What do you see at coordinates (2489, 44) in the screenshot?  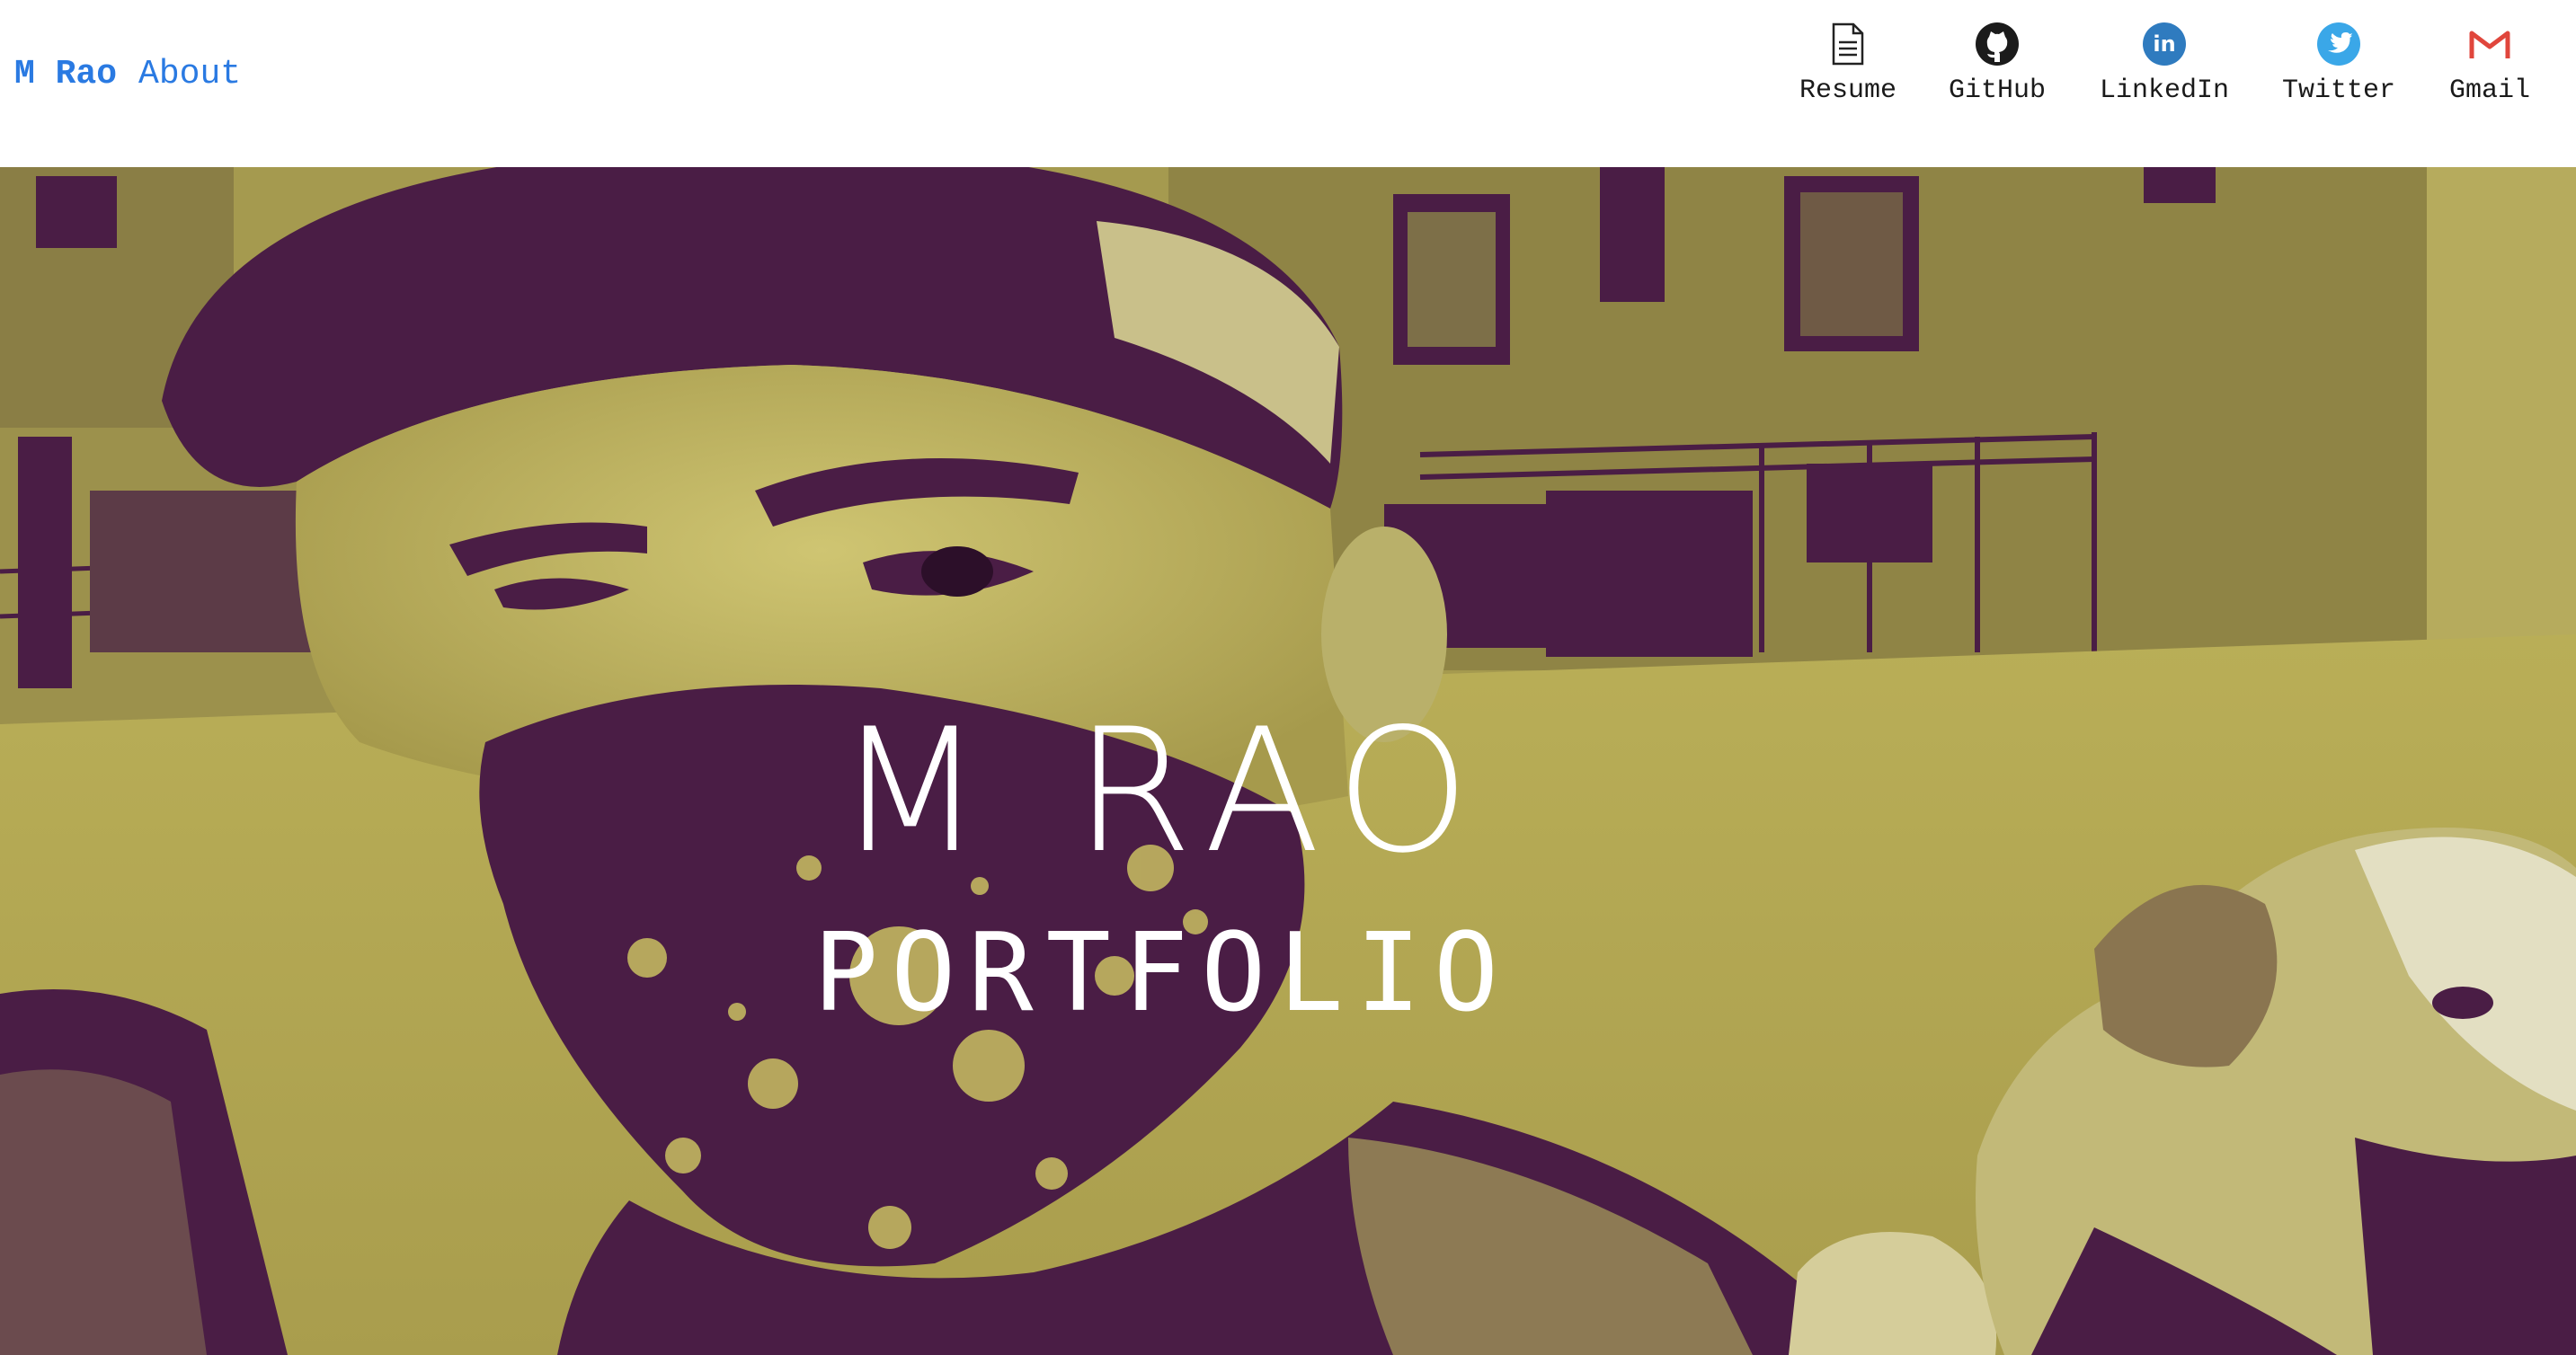 I see `gmail-icon` at bounding box center [2489, 44].